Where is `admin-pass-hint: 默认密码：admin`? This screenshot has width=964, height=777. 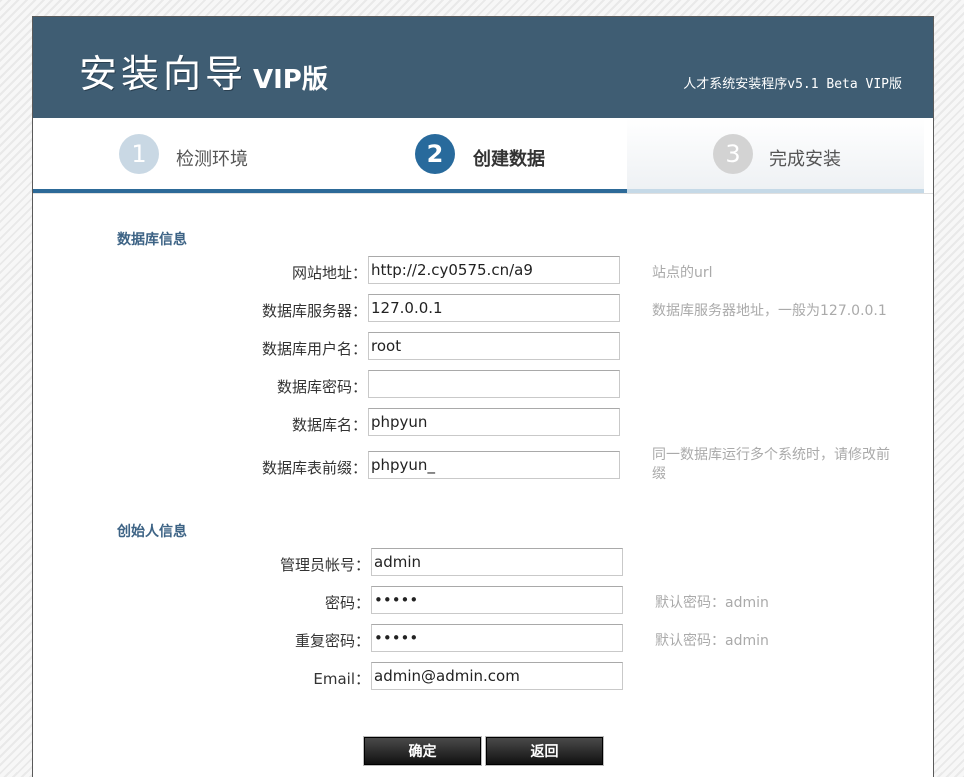 admin-pass-hint: 默认密码：admin is located at coordinates (712, 603).